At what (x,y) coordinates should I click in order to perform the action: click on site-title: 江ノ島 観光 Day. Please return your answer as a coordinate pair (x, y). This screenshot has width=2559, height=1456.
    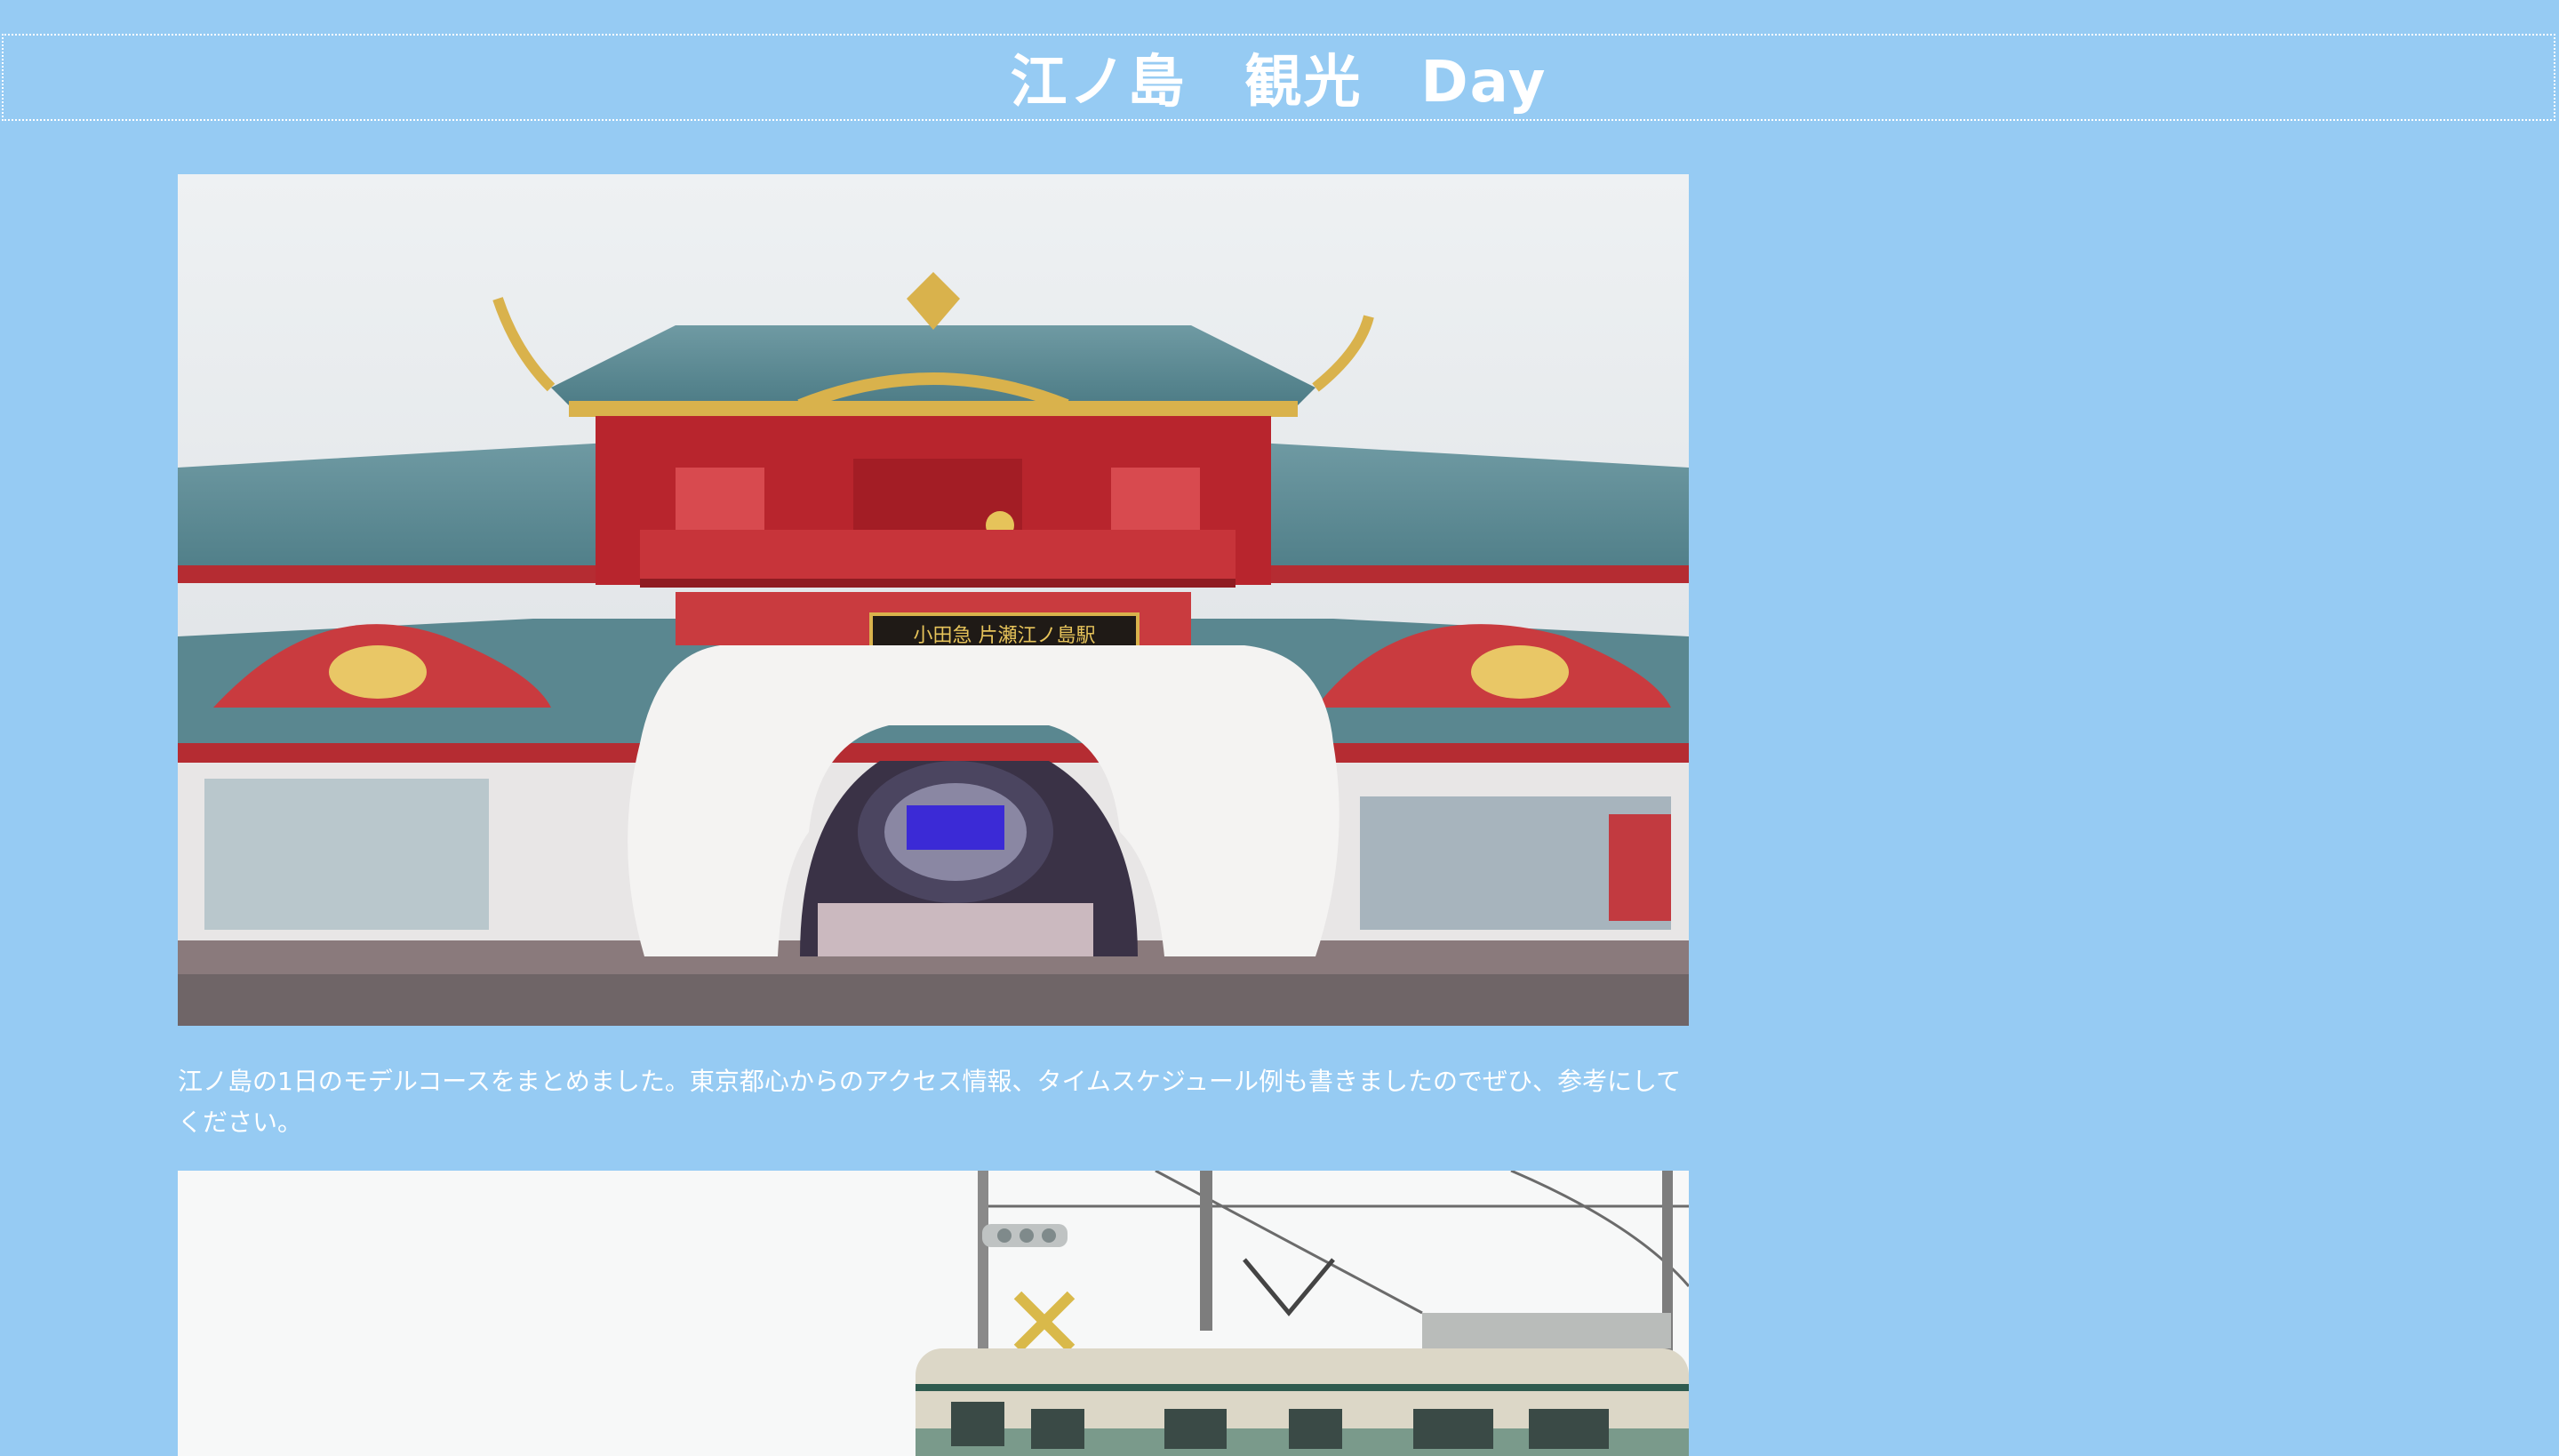
    Looking at the image, I should click on (1278, 83).